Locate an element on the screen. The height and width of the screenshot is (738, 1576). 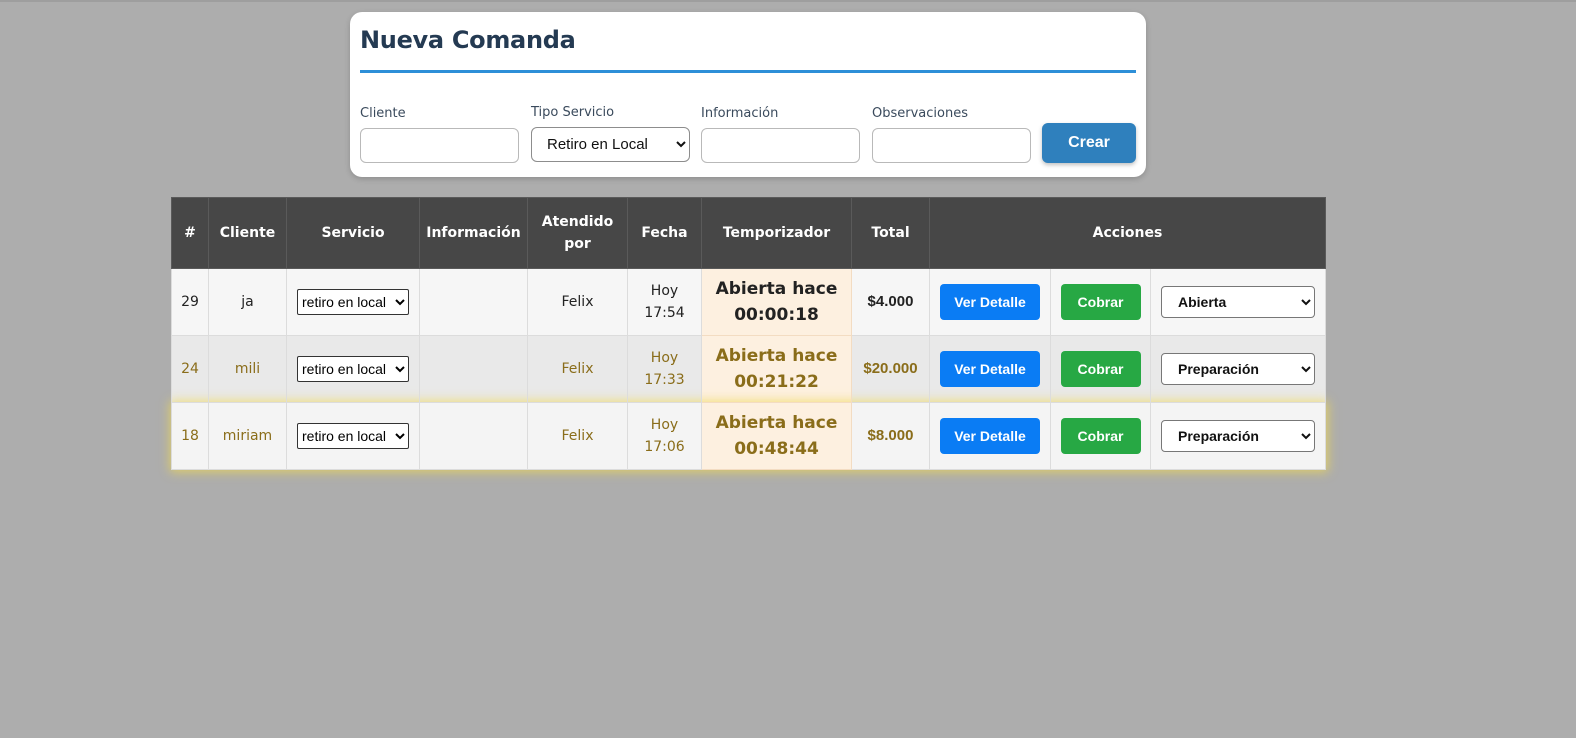
top-border is located at coordinates (788, 1).